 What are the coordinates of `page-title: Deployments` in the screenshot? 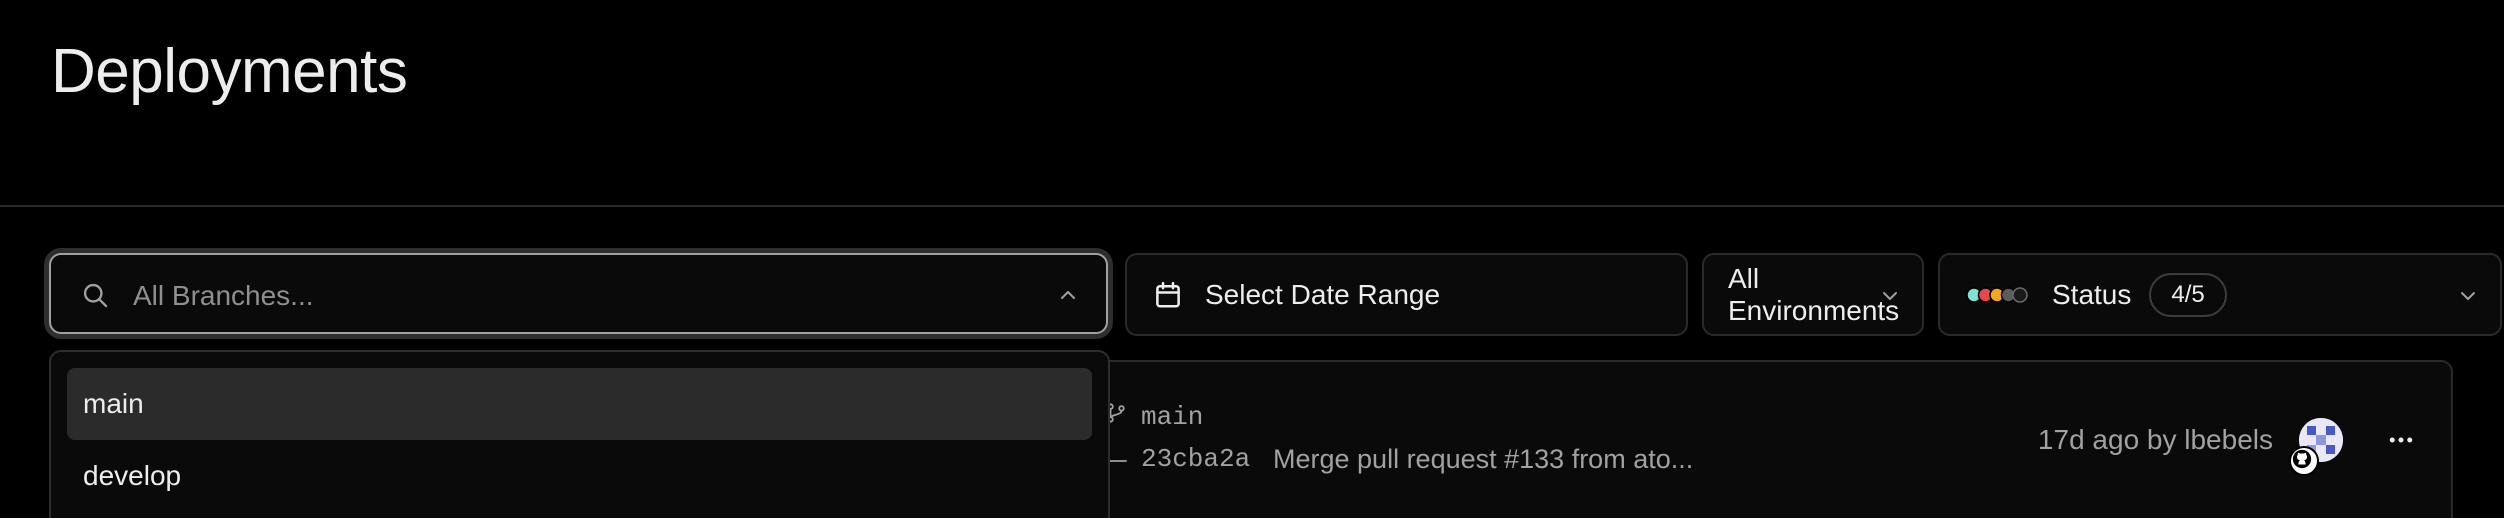 It's located at (229, 71).